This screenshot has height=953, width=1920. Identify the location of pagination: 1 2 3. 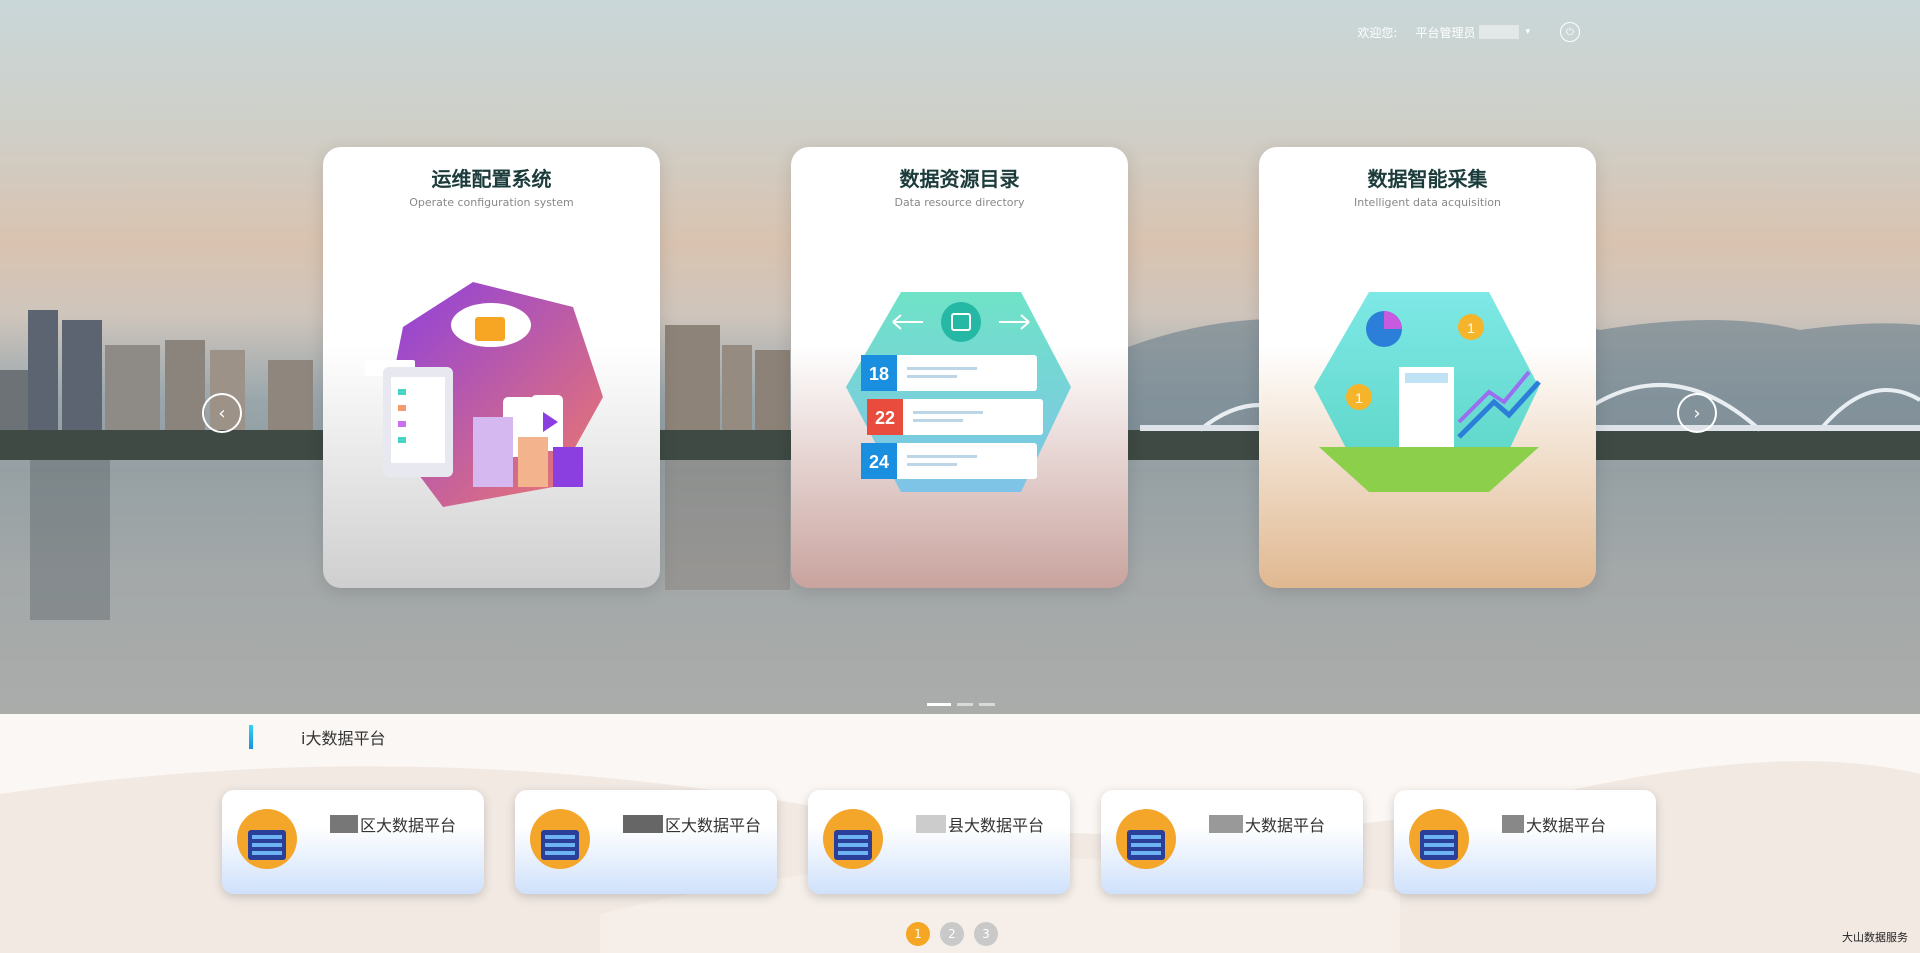
(952, 934).